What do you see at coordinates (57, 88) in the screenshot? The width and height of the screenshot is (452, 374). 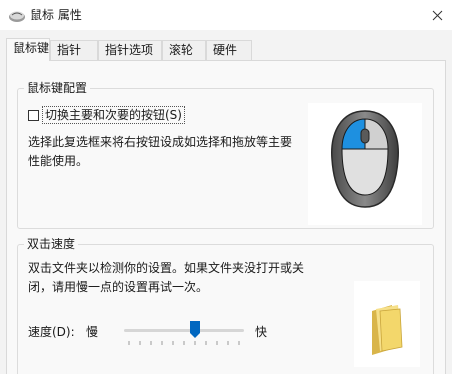 I see `group-heading: 鼠标键配置` at bounding box center [57, 88].